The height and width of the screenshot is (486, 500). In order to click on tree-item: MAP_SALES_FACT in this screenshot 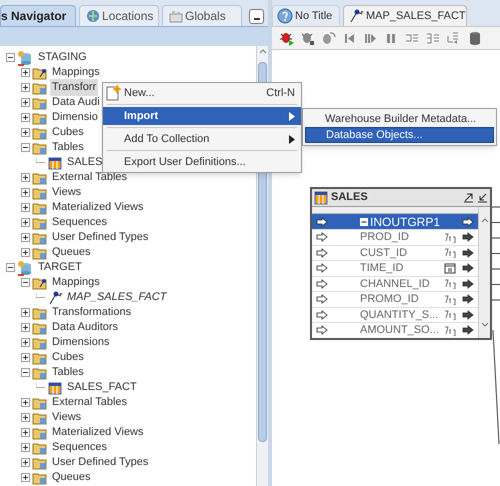, I will do `click(116, 297)`.